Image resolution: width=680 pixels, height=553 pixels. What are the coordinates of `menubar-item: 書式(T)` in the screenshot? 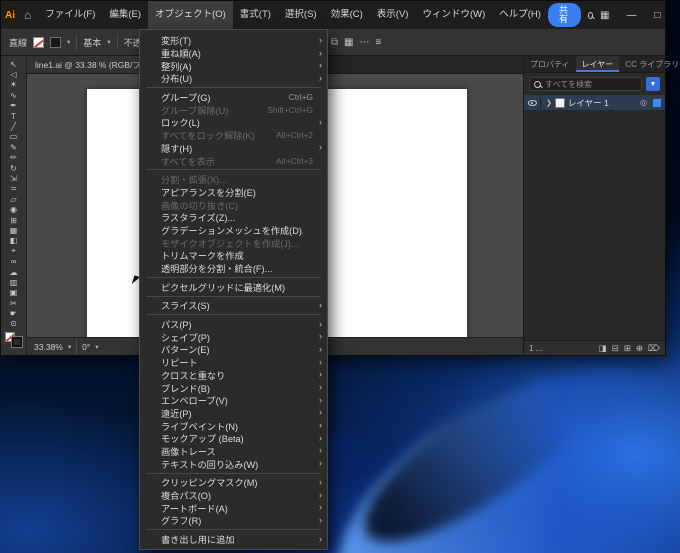 It's located at (255, 15).